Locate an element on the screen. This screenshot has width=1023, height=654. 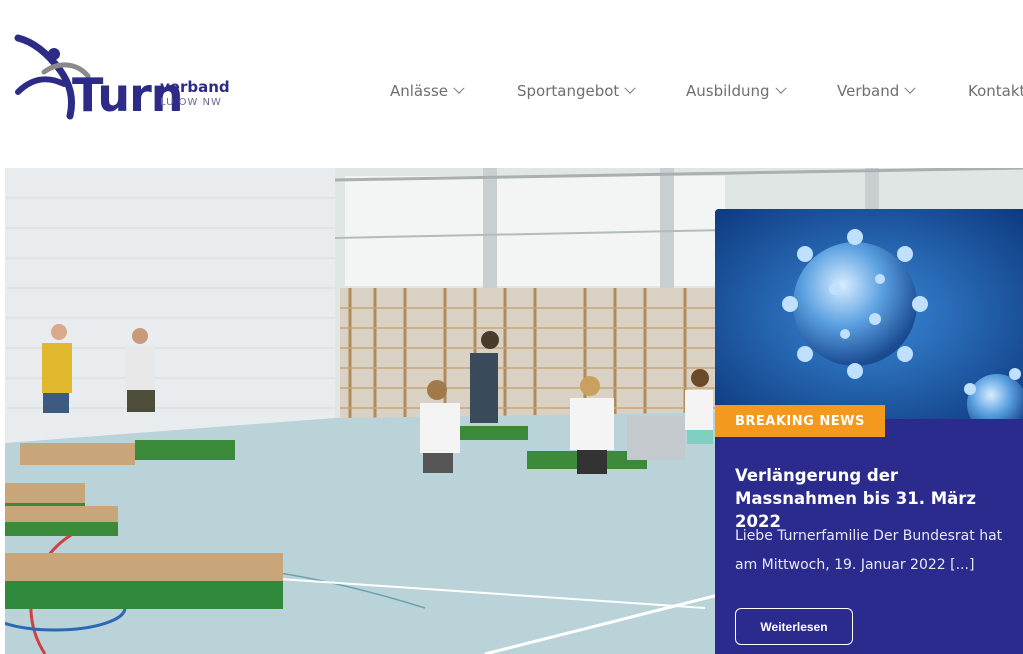
nav-item-anlaesse: Anlässe is located at coordinates (427, 91).